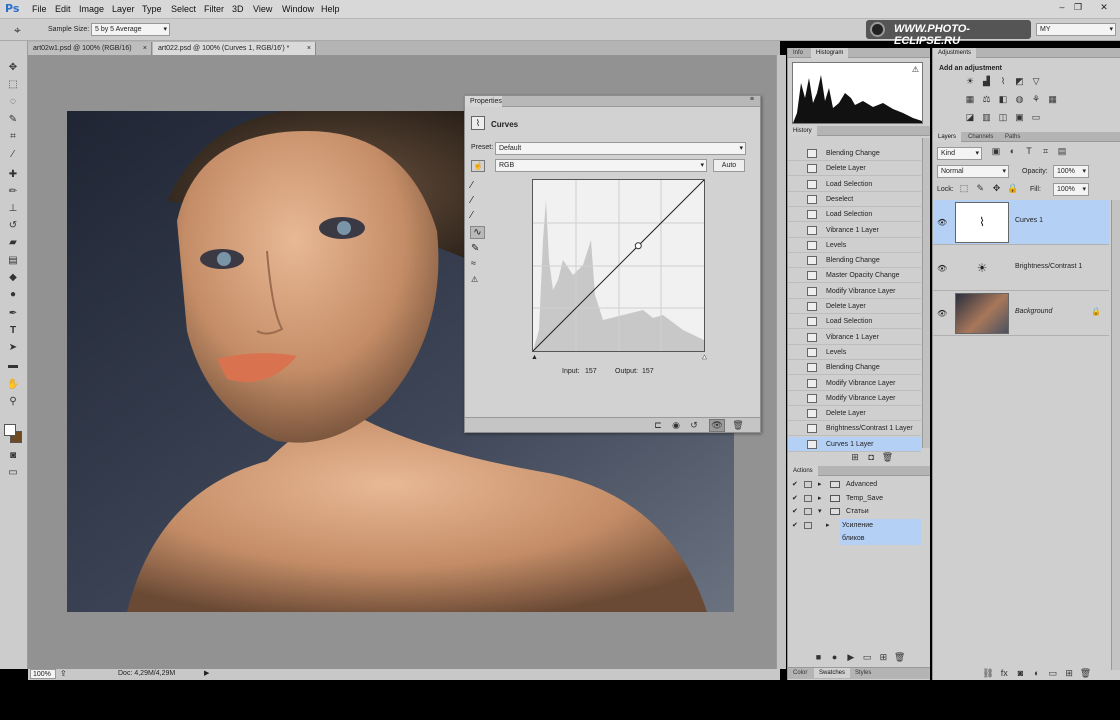 The width and height of the screenshot is (1120, 720). What do you see at coordinates (820, 511) in the screenshot?
I see `expand-open-icon: ▾` at bounding box center [820, 511].